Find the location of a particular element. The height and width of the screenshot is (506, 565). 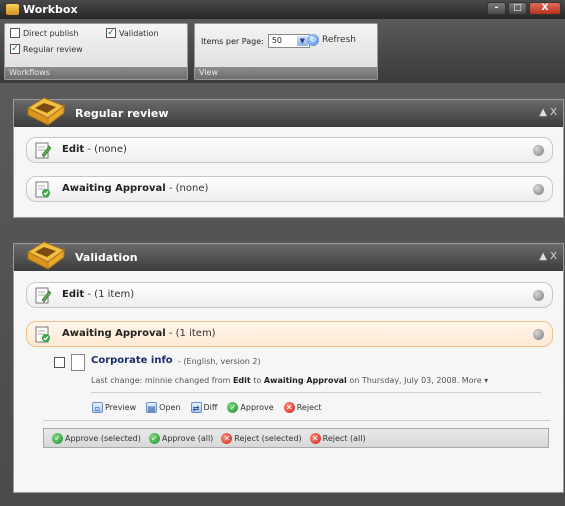

item-title-link: Corporate info is located at coordinates (132, 360).